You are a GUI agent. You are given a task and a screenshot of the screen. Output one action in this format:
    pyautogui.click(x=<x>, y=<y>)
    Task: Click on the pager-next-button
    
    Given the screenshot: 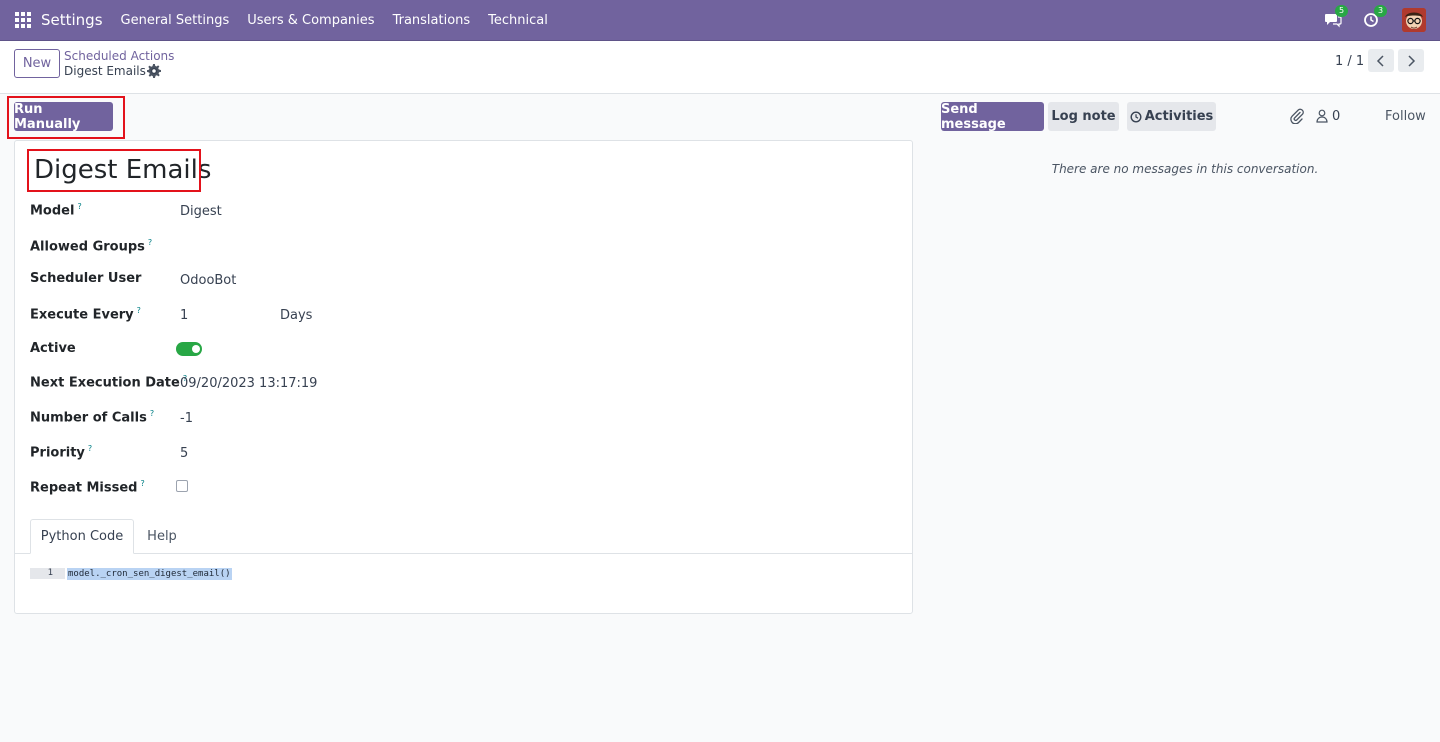 What is the action you would take?
    pyautogui.click(x=1411, y=60)
    